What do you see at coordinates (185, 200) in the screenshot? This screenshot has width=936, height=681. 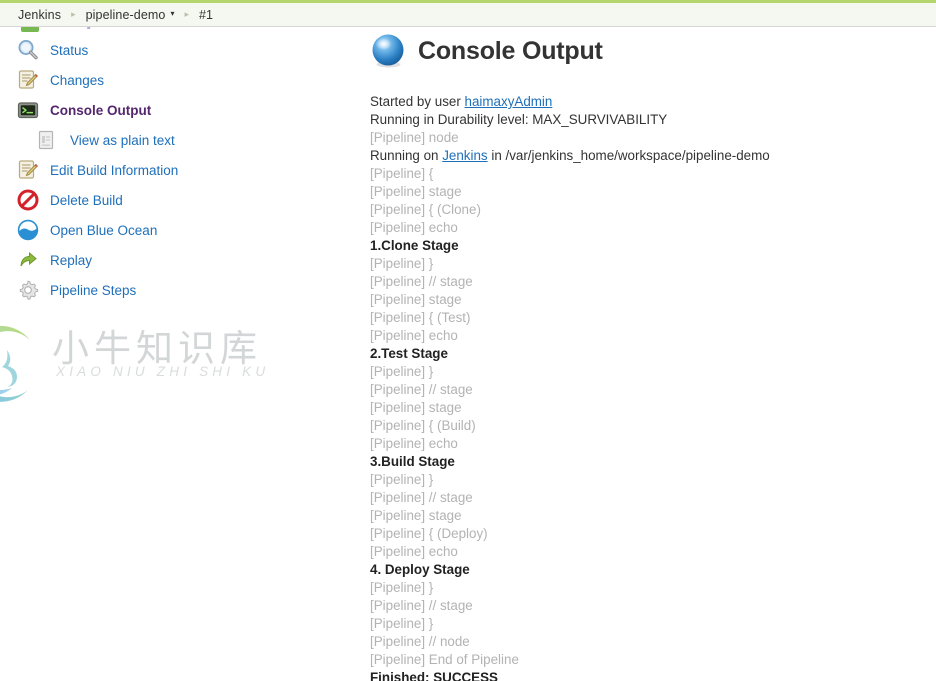 I see `sidebar-item-delete-build: Delete Build` at bounding box center [185, 200].